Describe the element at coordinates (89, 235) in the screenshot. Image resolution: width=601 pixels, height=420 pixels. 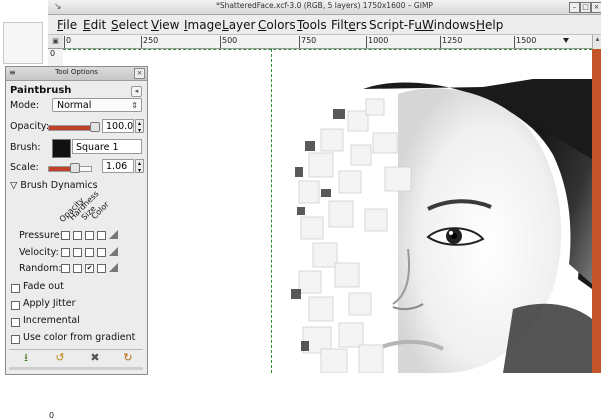
I see `pressure-size-checkbox` at that location.